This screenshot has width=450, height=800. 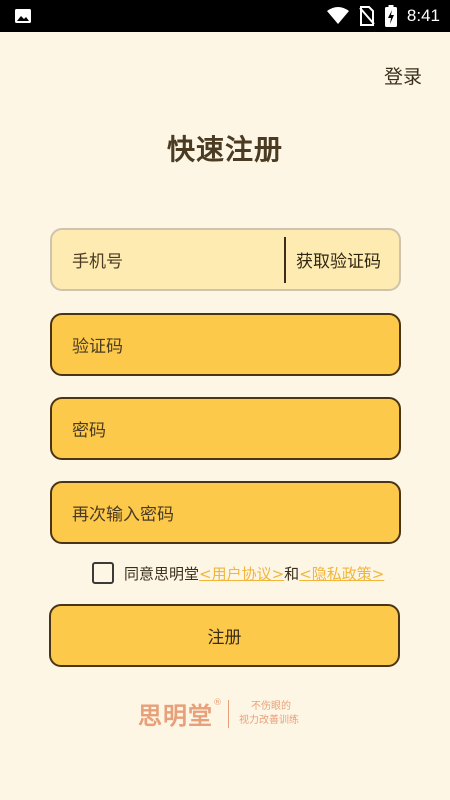 What do you see at coordinates (285, 259) in the screenshot?
I see `field-divider` at bounding box center [285, 259].